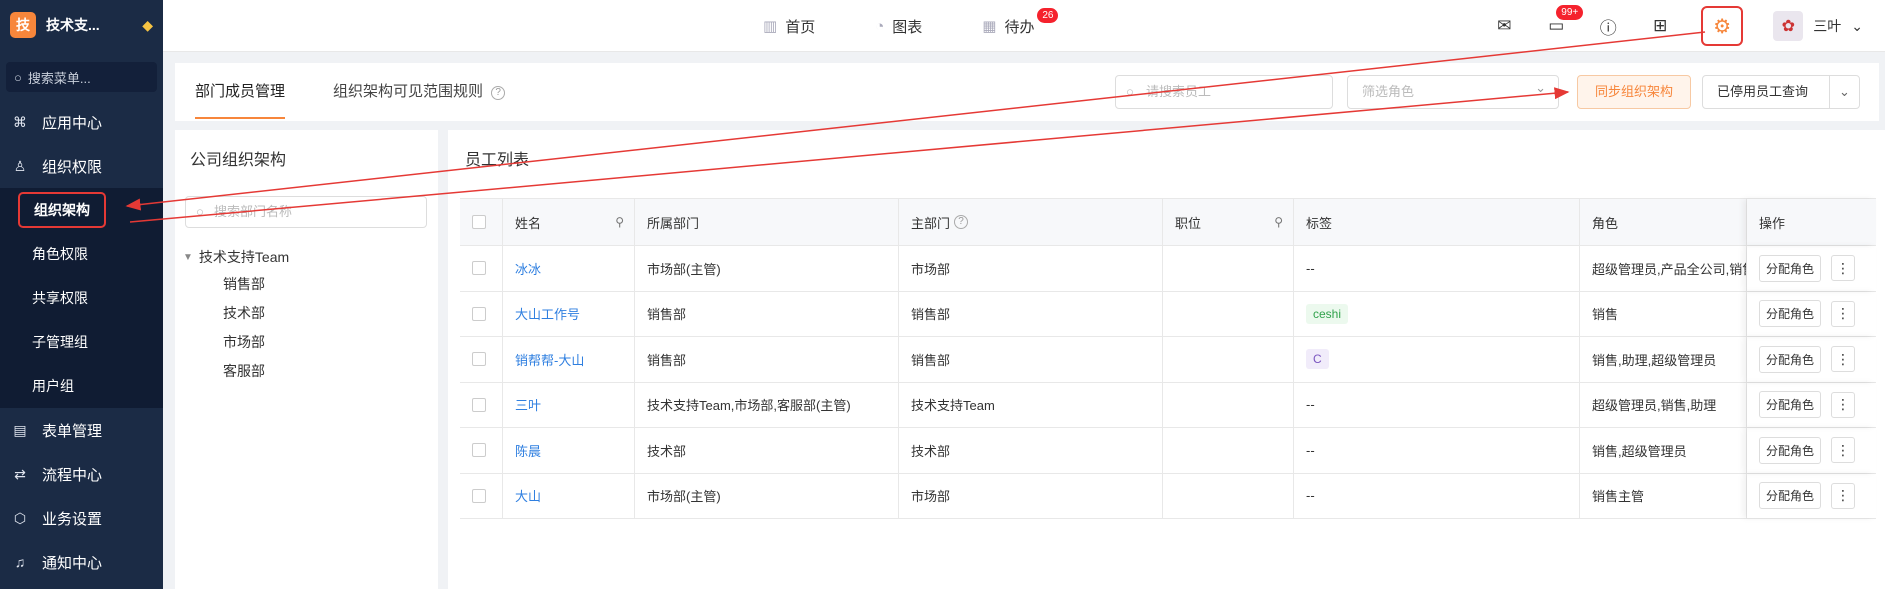 This screenshot has width=1885, height=589. What do you see at coordinates (1618, 497) in the screenshot?
I see `role-text: 销售主管` at bounding box center [1618, 497].